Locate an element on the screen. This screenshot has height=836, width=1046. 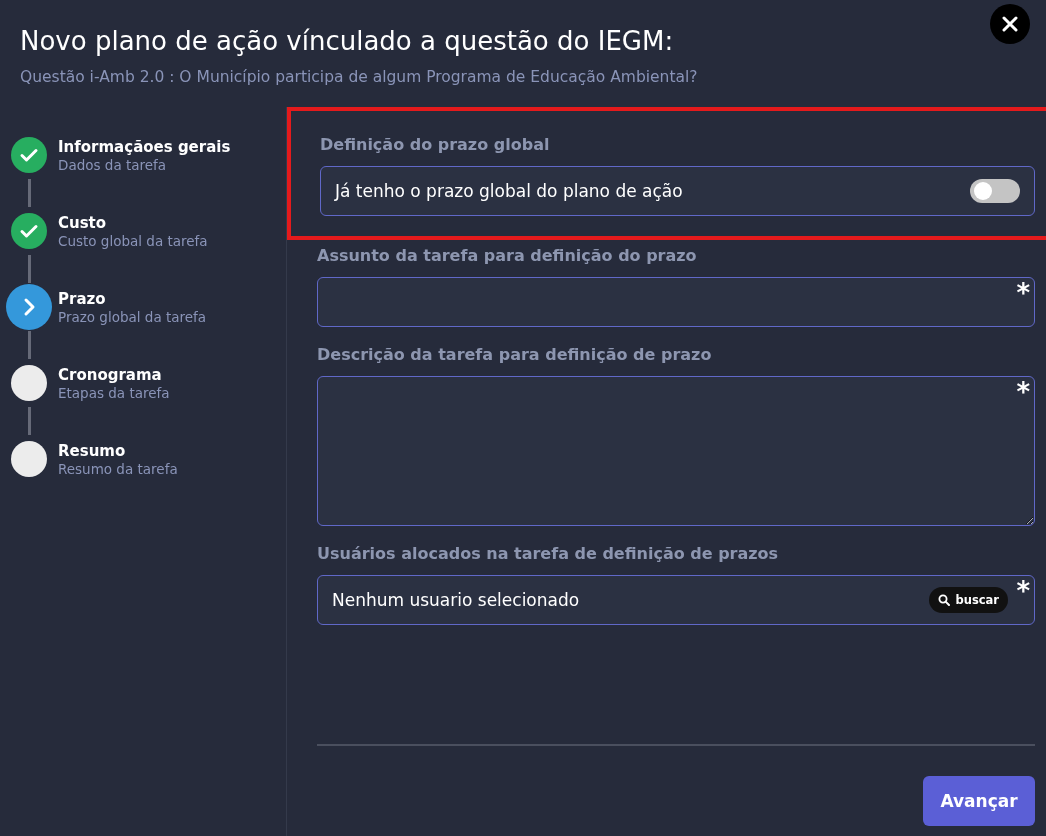
step-title: Informaçãoes gerais is located at coordinates (144, 147).